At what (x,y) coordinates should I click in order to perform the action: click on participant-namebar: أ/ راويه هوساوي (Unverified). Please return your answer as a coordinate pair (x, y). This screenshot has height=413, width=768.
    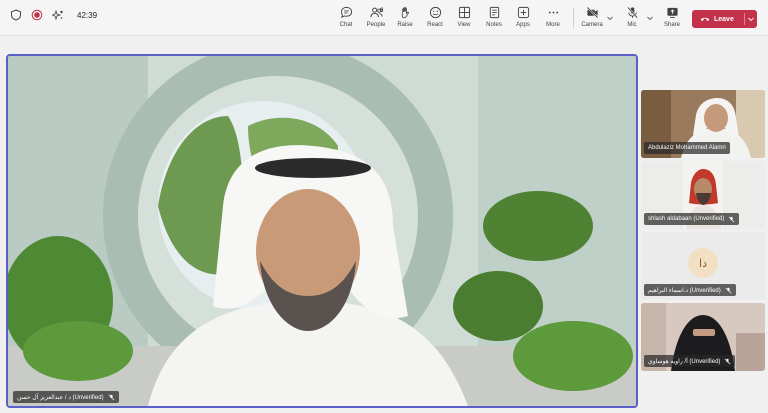
    Looking at the image, I should click on (690, 361).